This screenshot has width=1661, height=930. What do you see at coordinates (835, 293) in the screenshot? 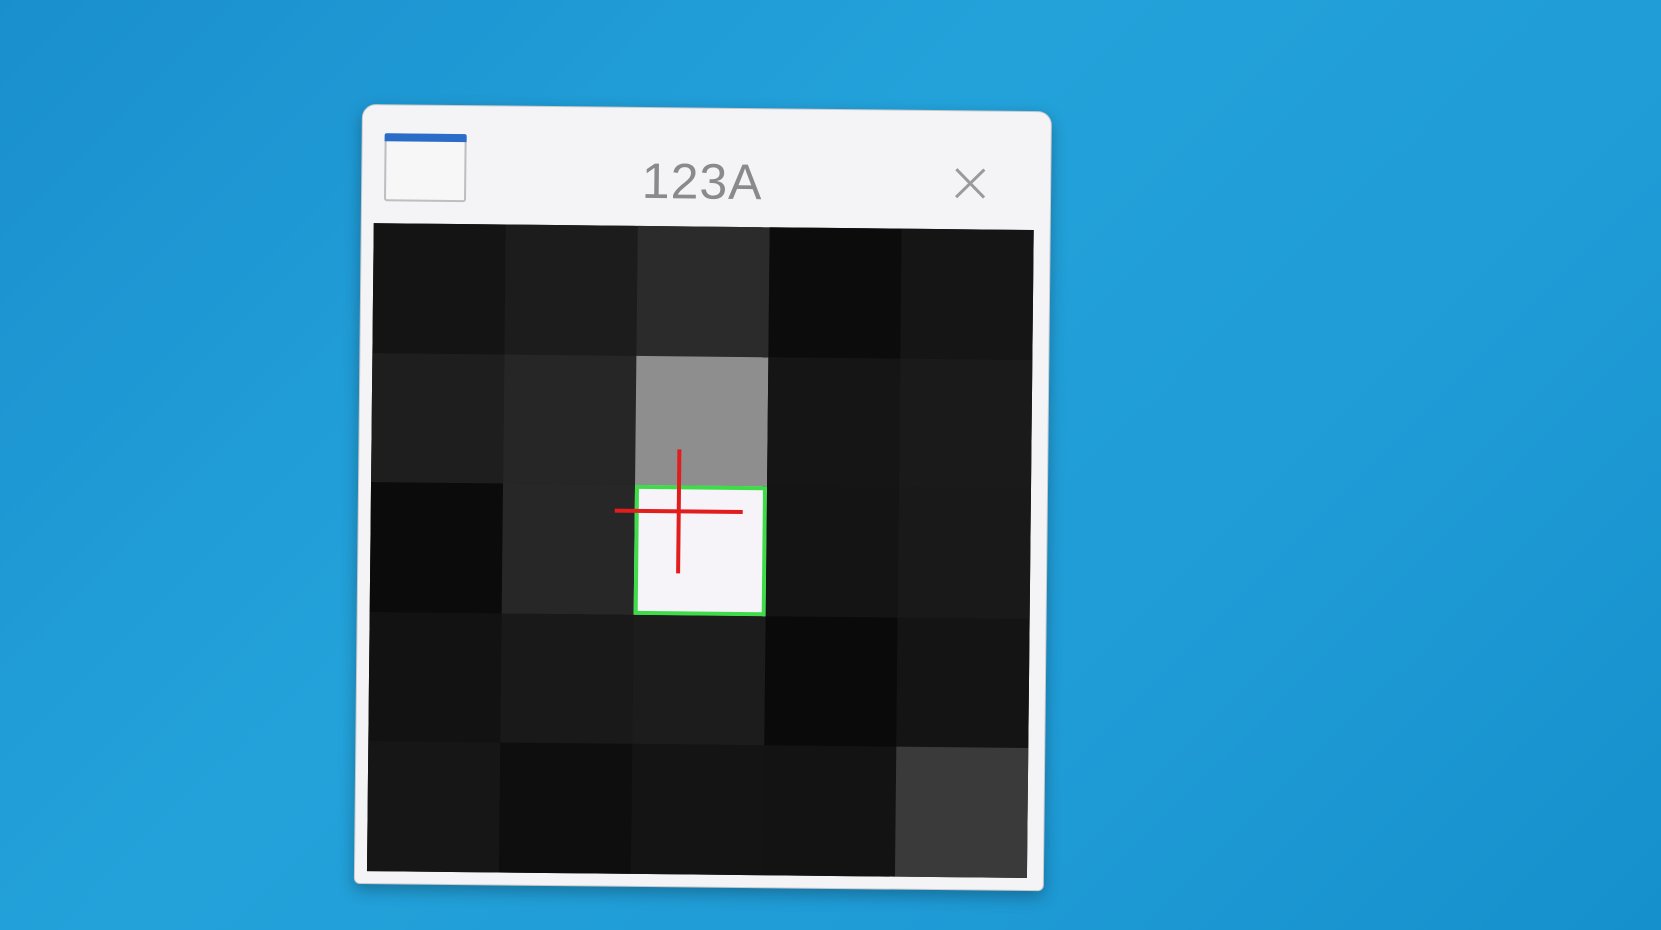
I see `pixel-cell-r0-c3` at bounding box center [835, 293].